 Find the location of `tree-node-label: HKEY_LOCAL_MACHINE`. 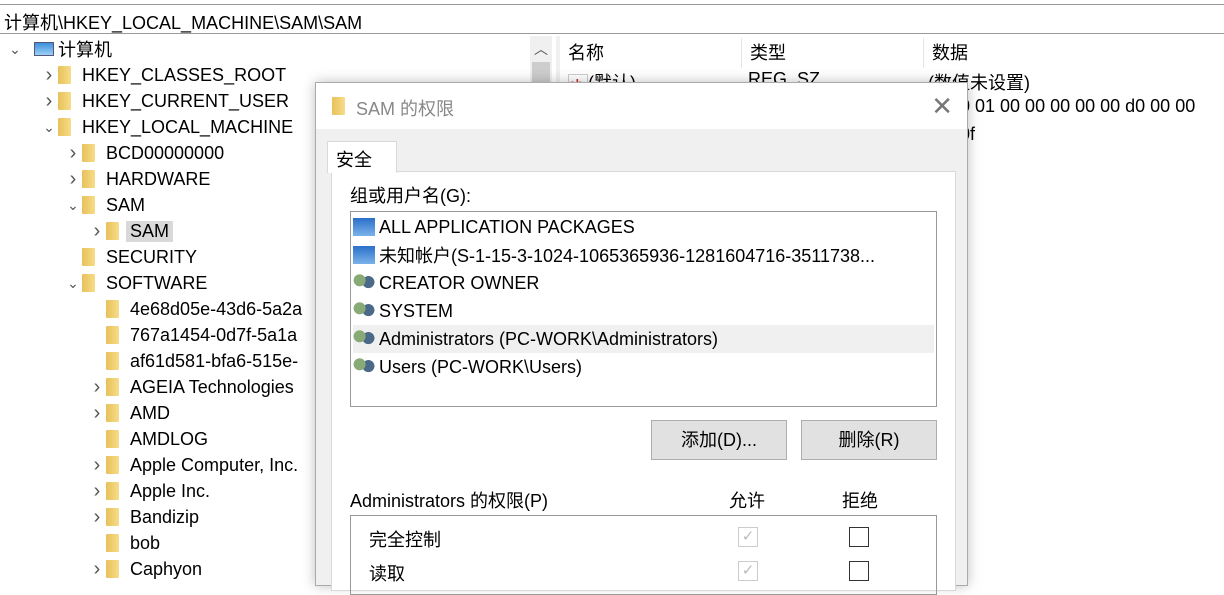

tree-node-label: HKEY_LOCAL_MACHINE is located at coordinates (188, 126).